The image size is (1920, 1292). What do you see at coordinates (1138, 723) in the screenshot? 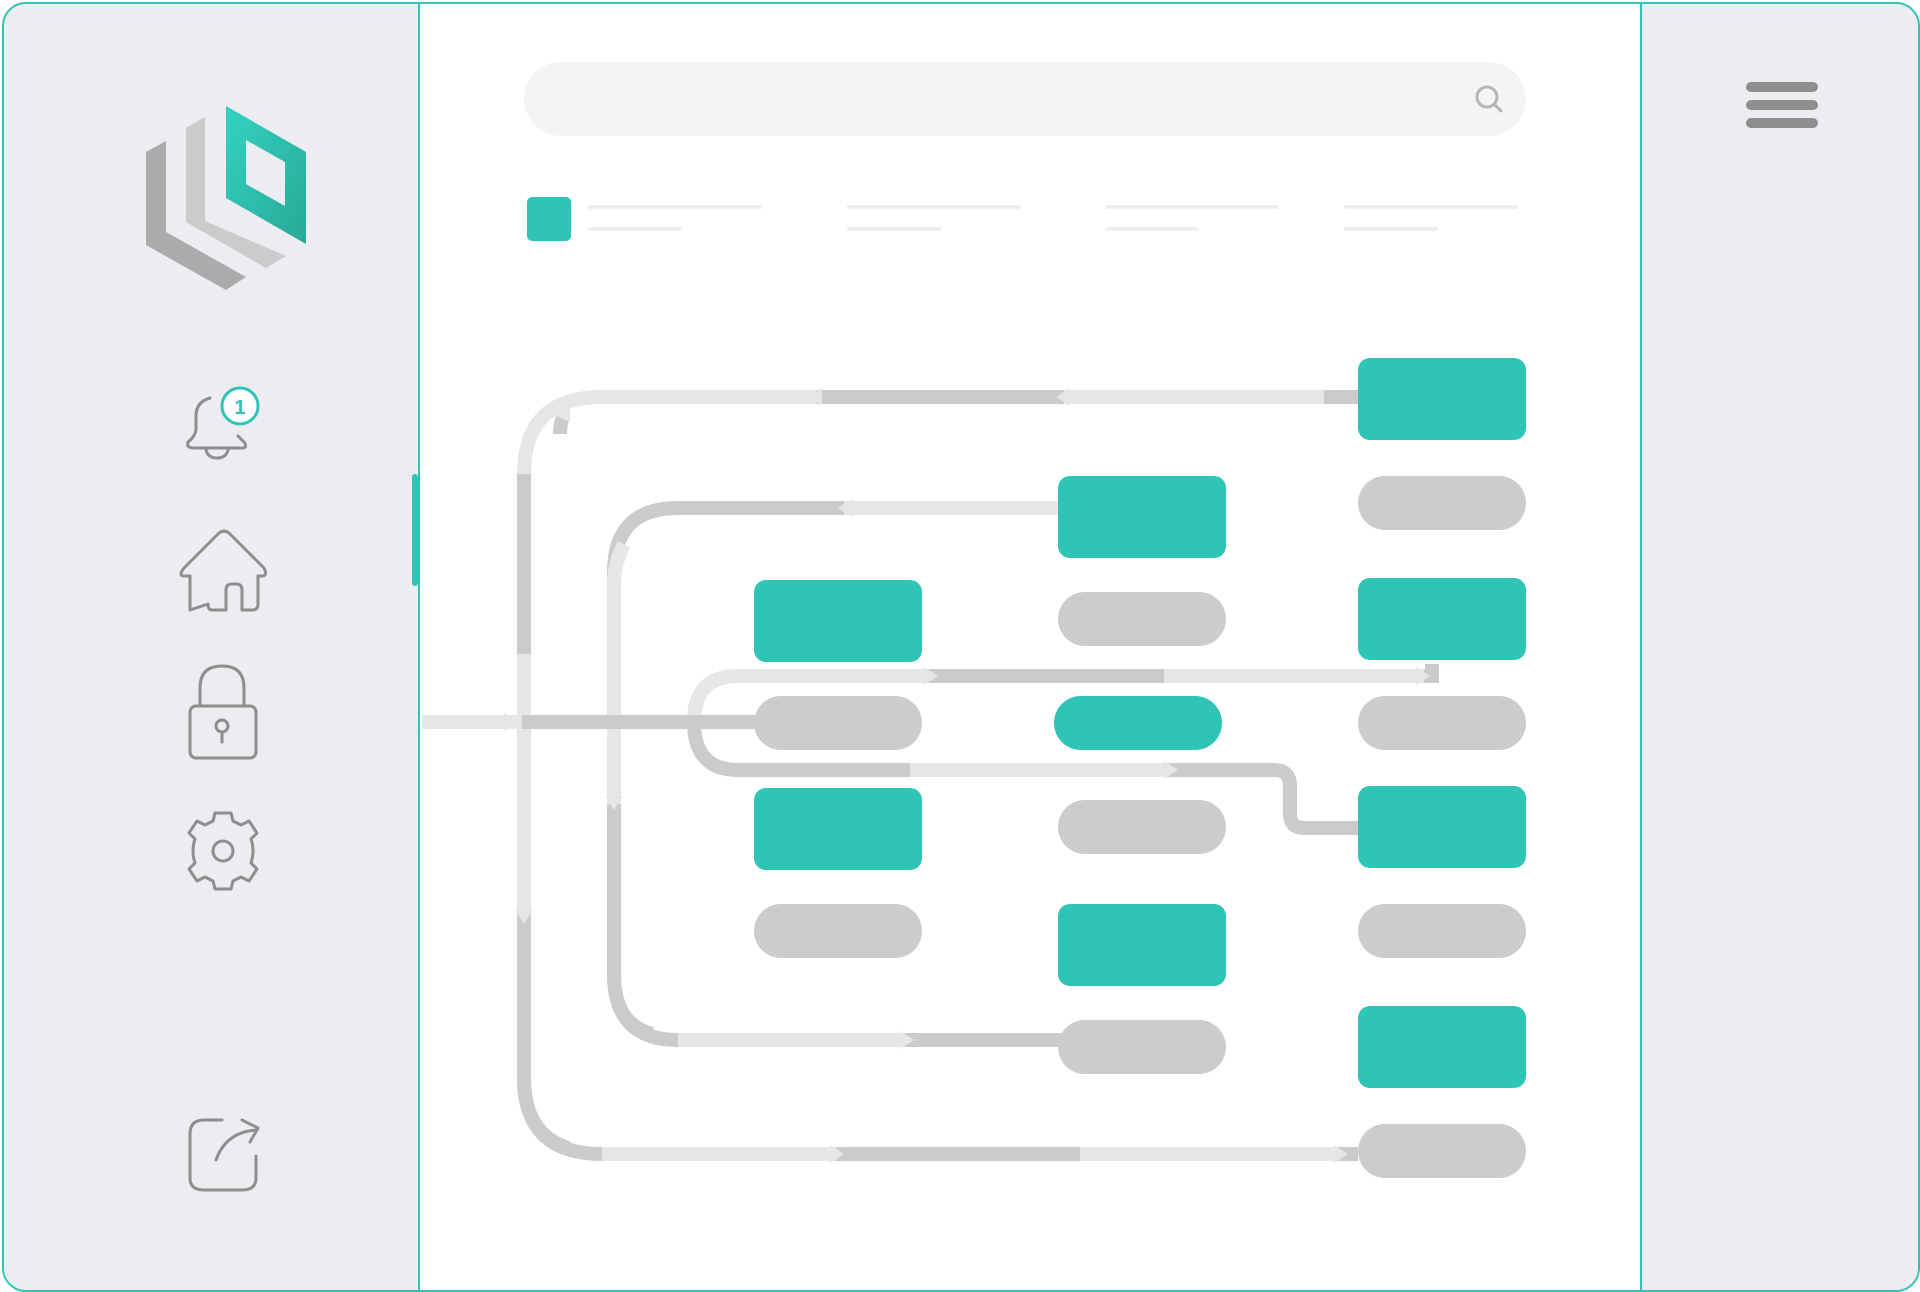
I see `flow-node-active-pill` at bounding box center [1138, 723].